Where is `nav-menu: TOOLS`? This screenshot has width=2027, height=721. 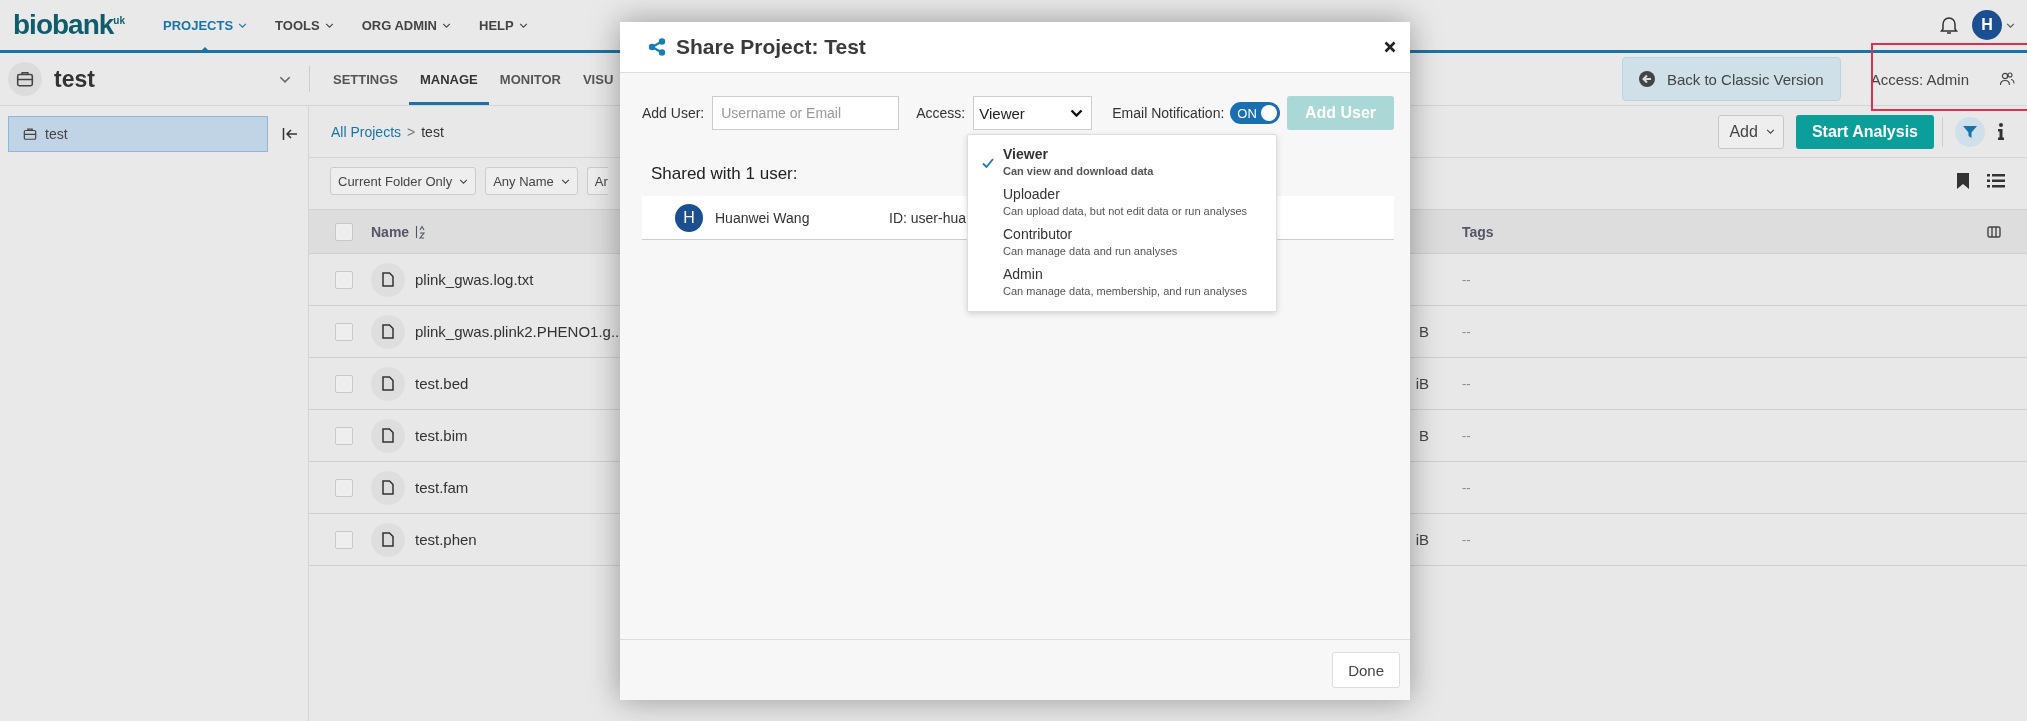
nav-menu: TOOLS is located at coordinates (304, 25).